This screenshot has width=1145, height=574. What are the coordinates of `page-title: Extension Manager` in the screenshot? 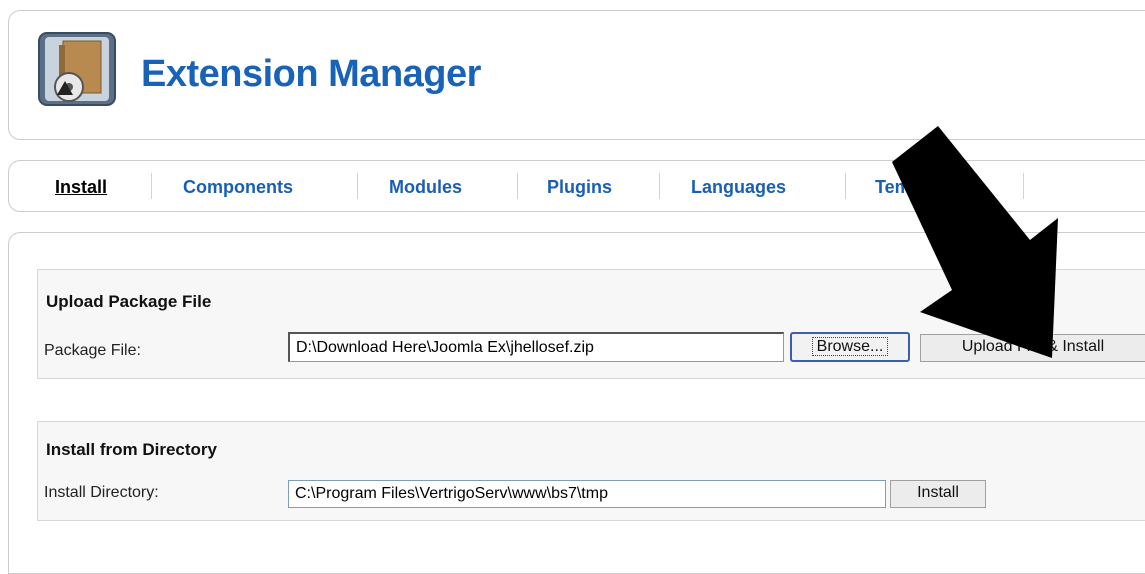 It's located at (311, 74).